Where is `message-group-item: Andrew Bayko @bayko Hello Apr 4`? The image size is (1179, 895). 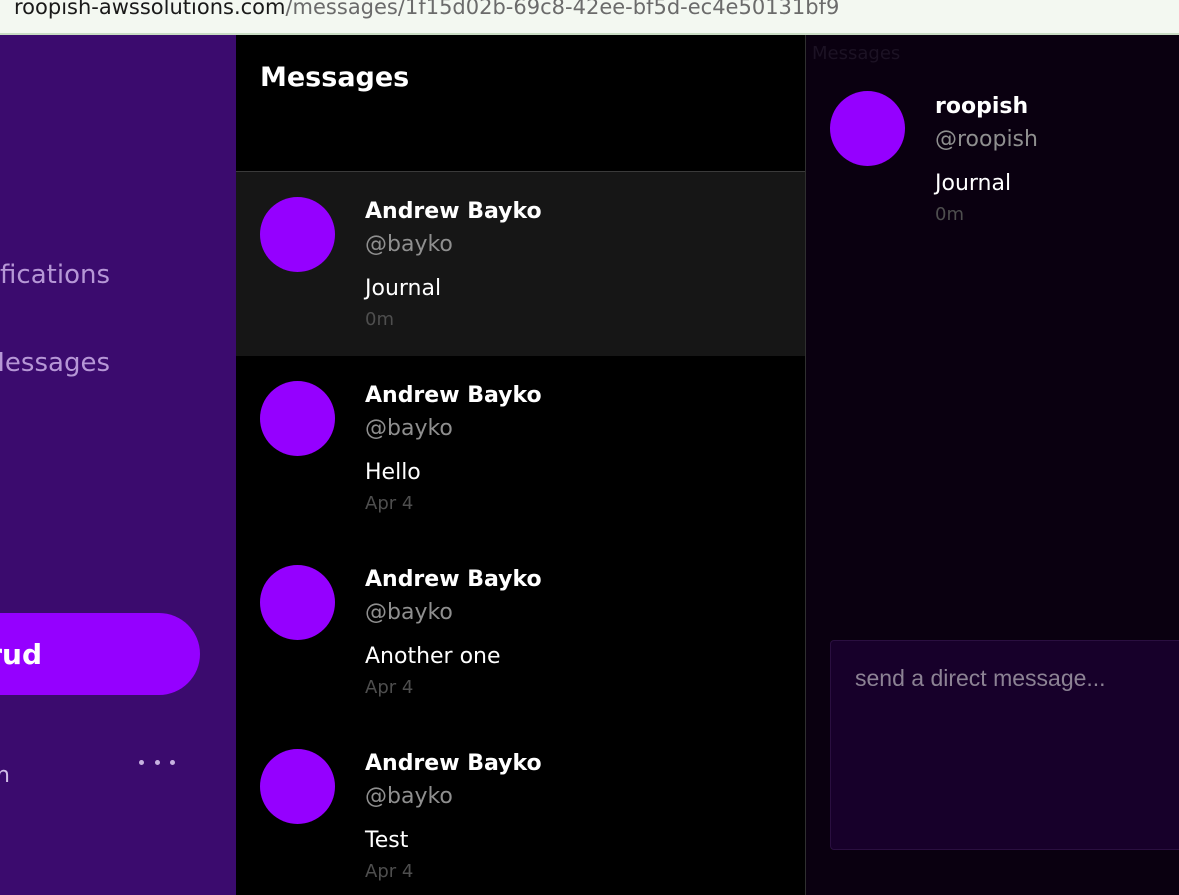
message-group-item: Andrew Bayko @bayko Hello Apr 4 is located at coordinates (520, 448).